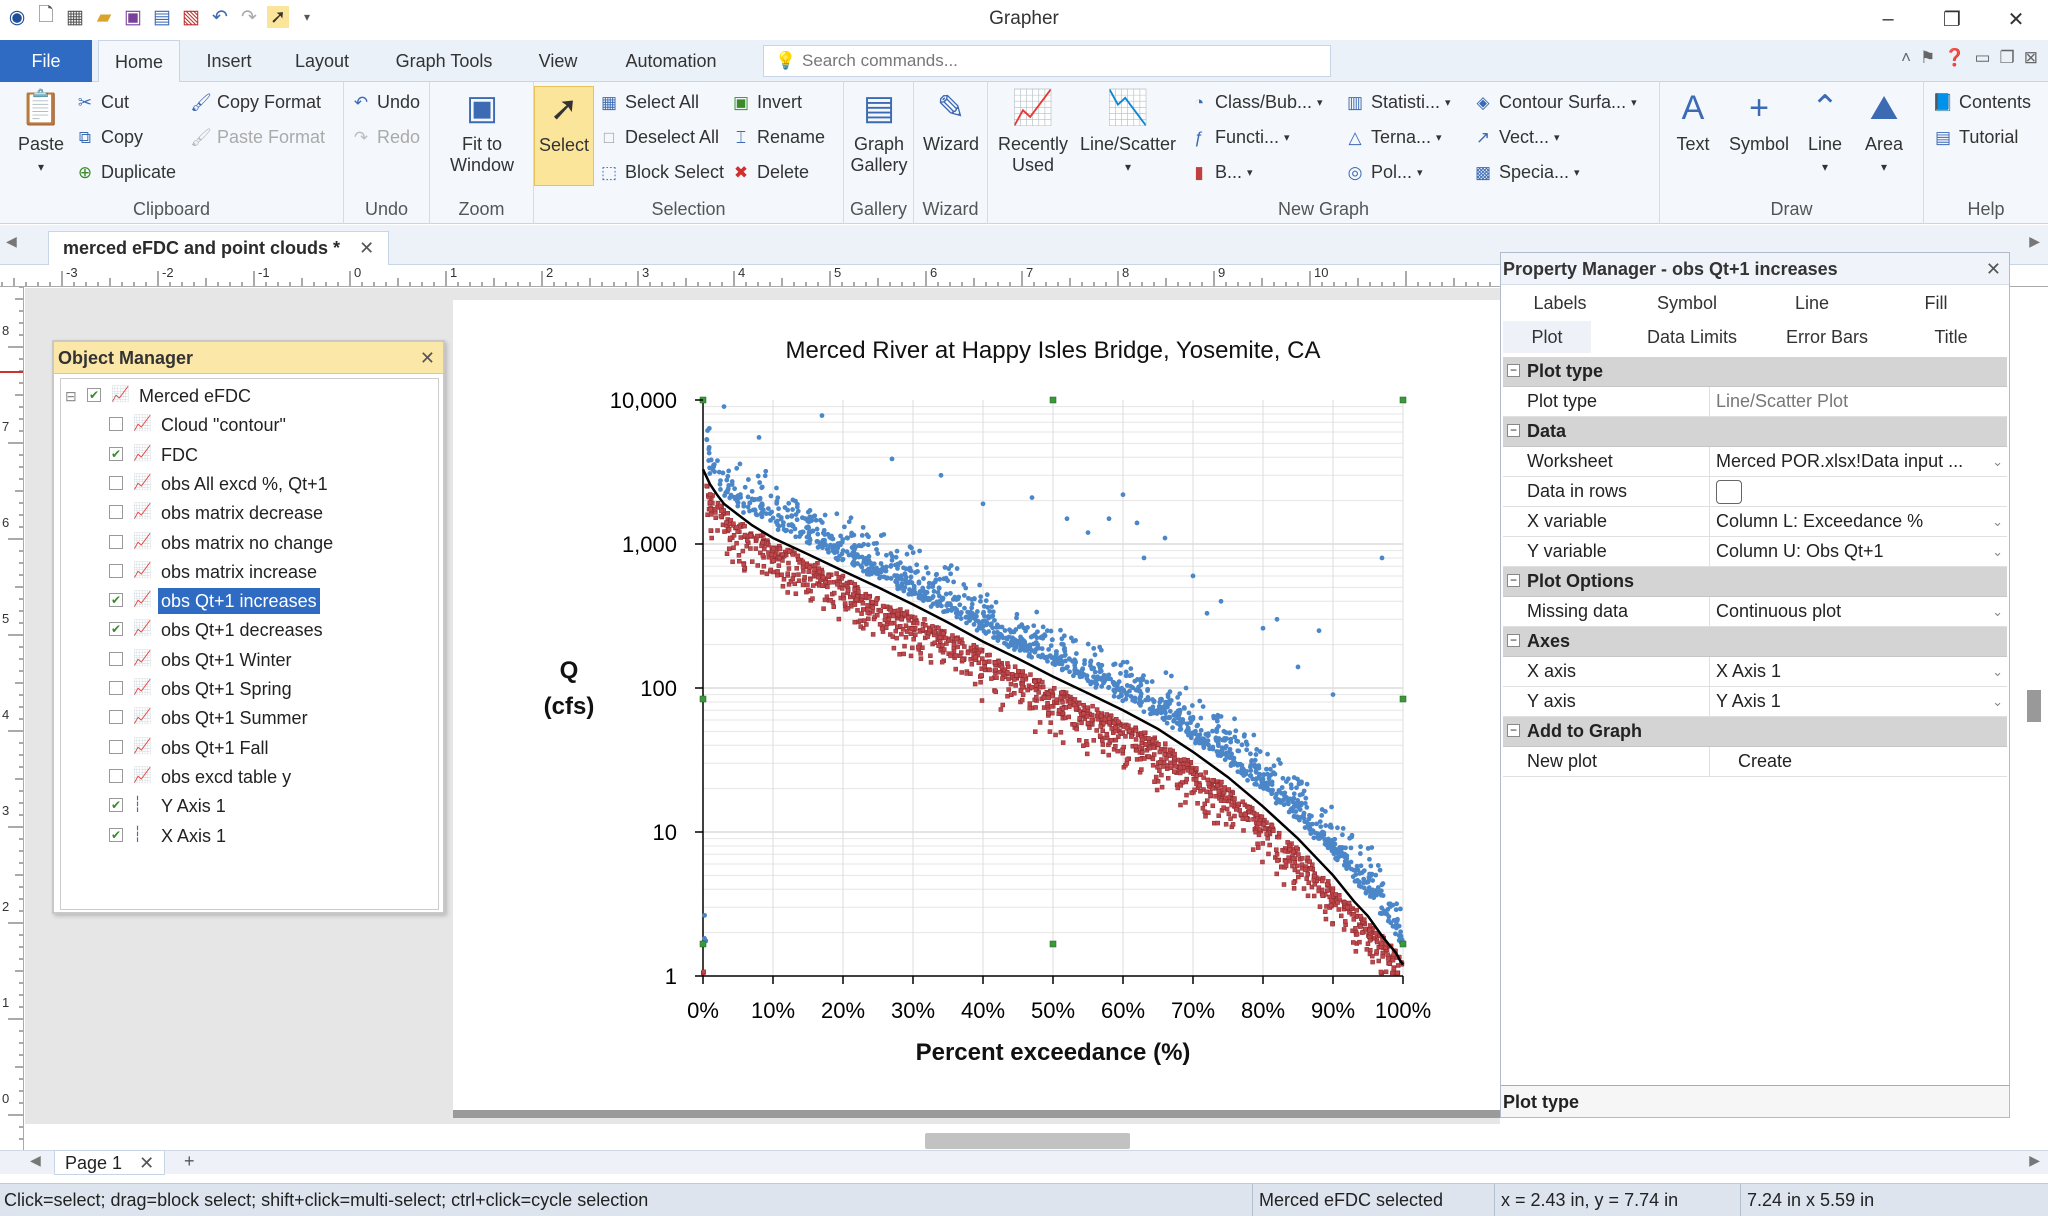 Image resolution: width=2048 pixels, height=1216 pixels. What do you see at coordinates (482, 131) in the screenshot?
I see `fit-to-window-button: ▣ Fit to Window` at bounding box center [482, 131].